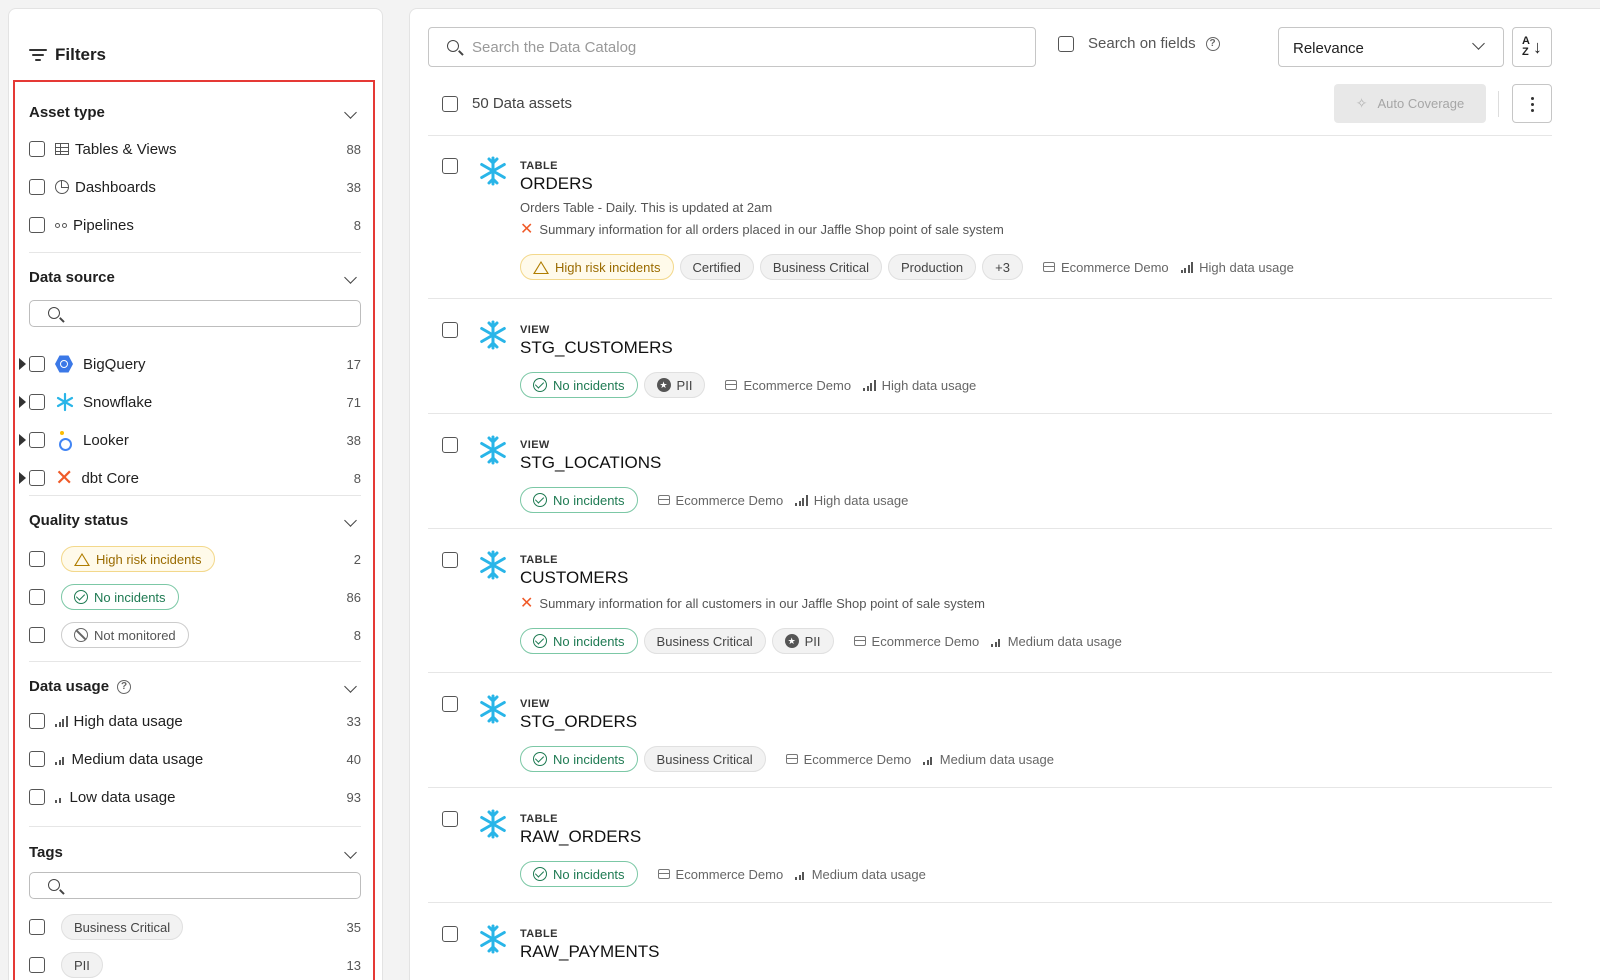  I want to click on asset-name: STG_ORDERS, so click(578, 722).